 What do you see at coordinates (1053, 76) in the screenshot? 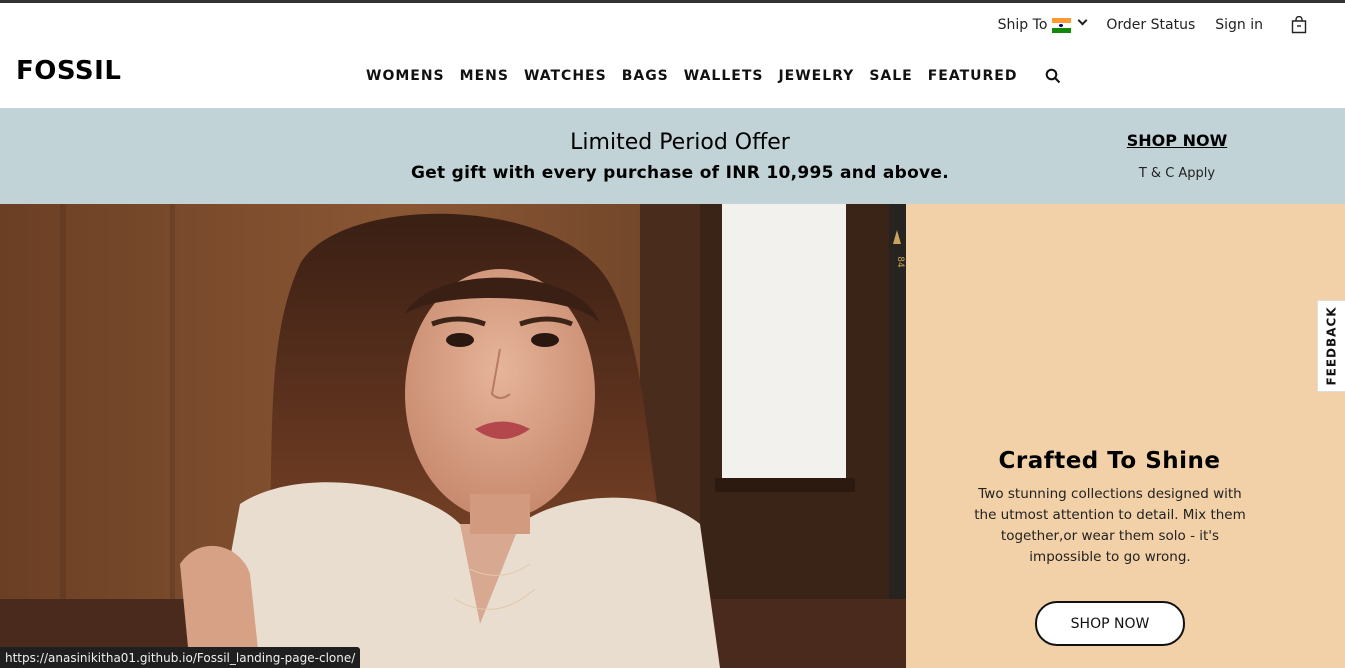
I see `search-icon` at bounding box center [1053, 76].